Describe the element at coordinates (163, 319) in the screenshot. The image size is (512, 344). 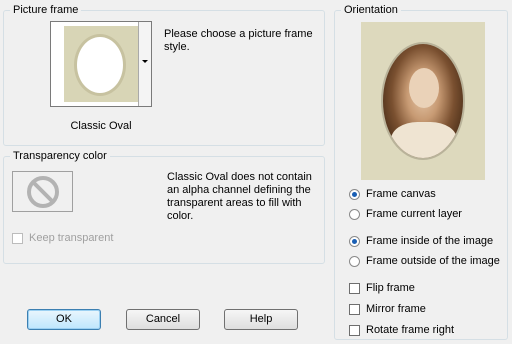
I see `cancel-button: Cancel` at that location.